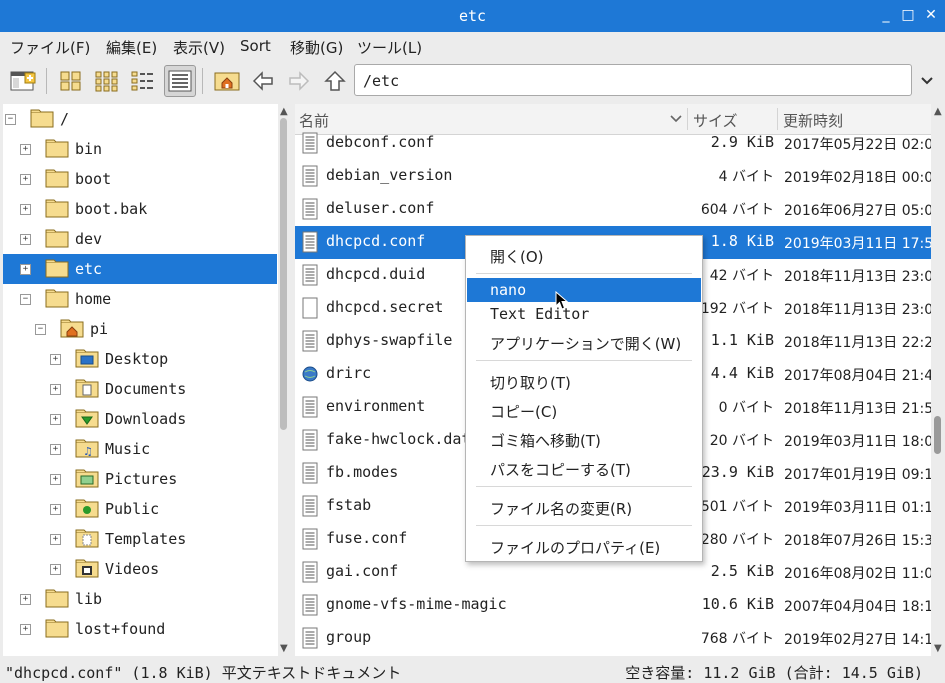 Image resolution: width=945 pixels, height=683 pixels. Describe the element at coordinates (255, 46) in the screenshot. I see `menu-sort: Sort` at that location.